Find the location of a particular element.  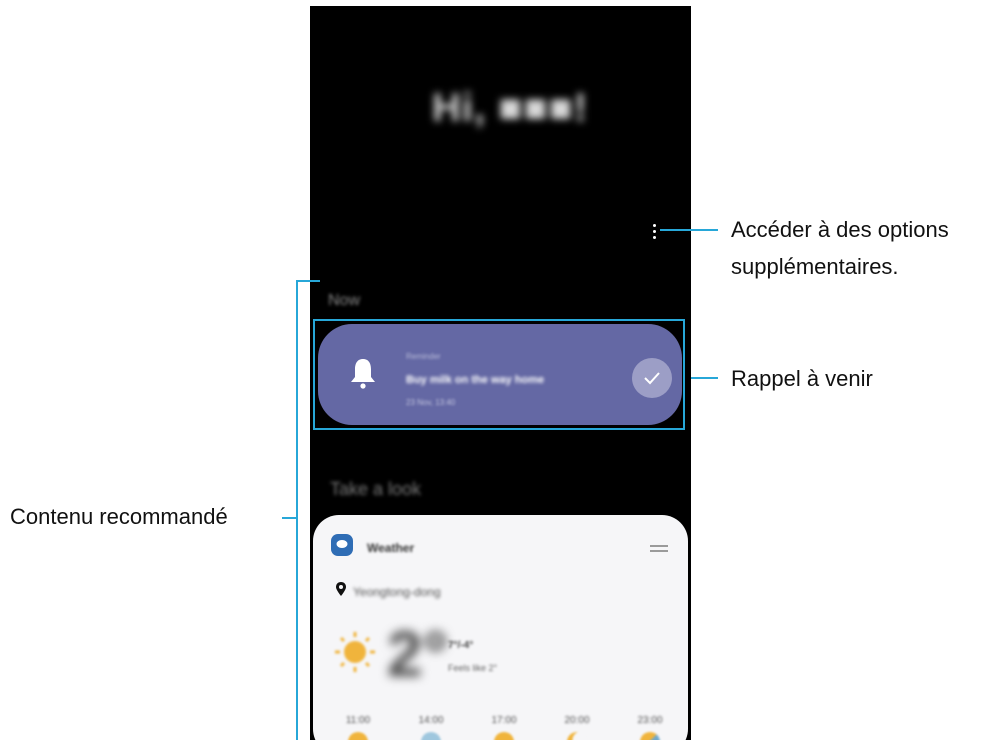

callout-more-options-line2: supplémentaires. is located at coordinates (815, 266).